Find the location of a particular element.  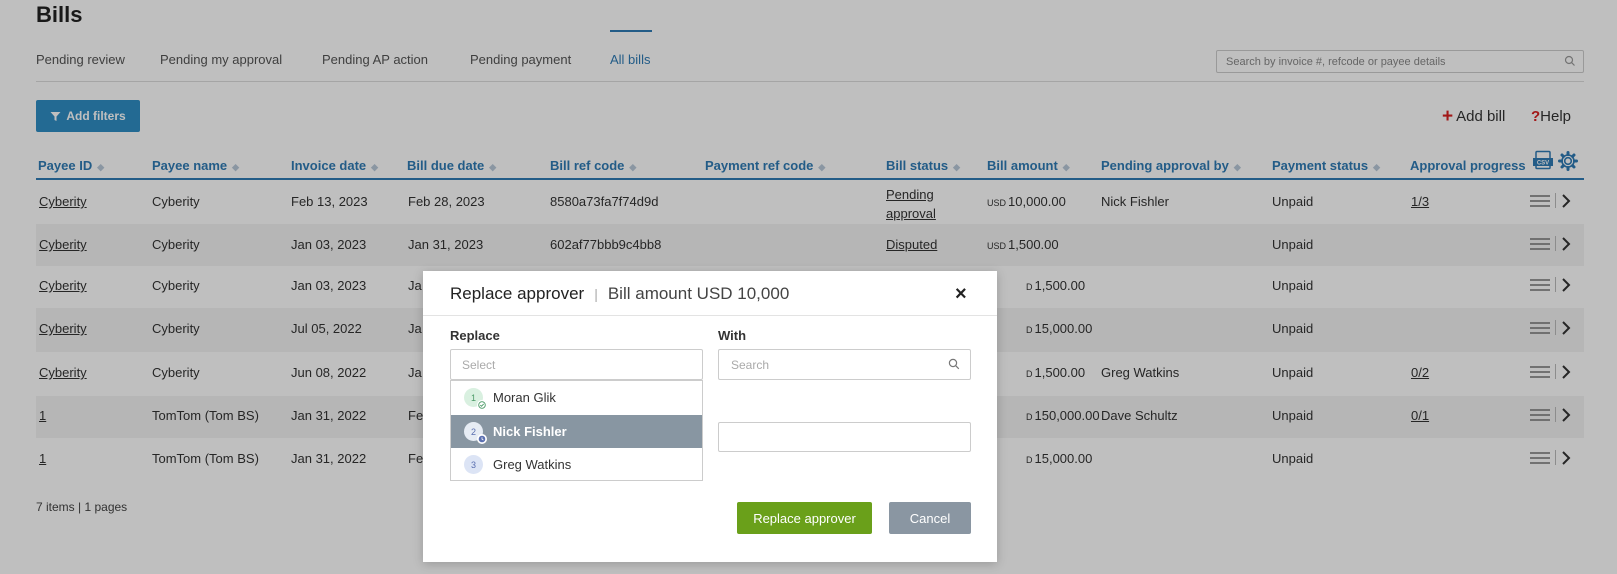

approver-order-badge: 1 is located at coordinates (475, 399).